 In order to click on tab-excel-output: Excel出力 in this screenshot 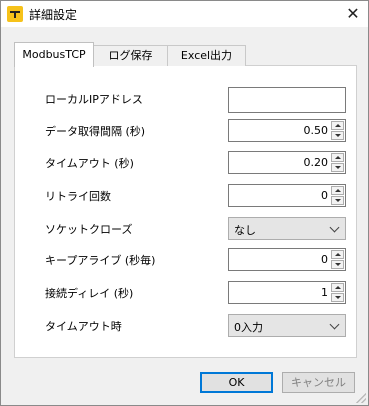, I will do `click(206, 55)`.